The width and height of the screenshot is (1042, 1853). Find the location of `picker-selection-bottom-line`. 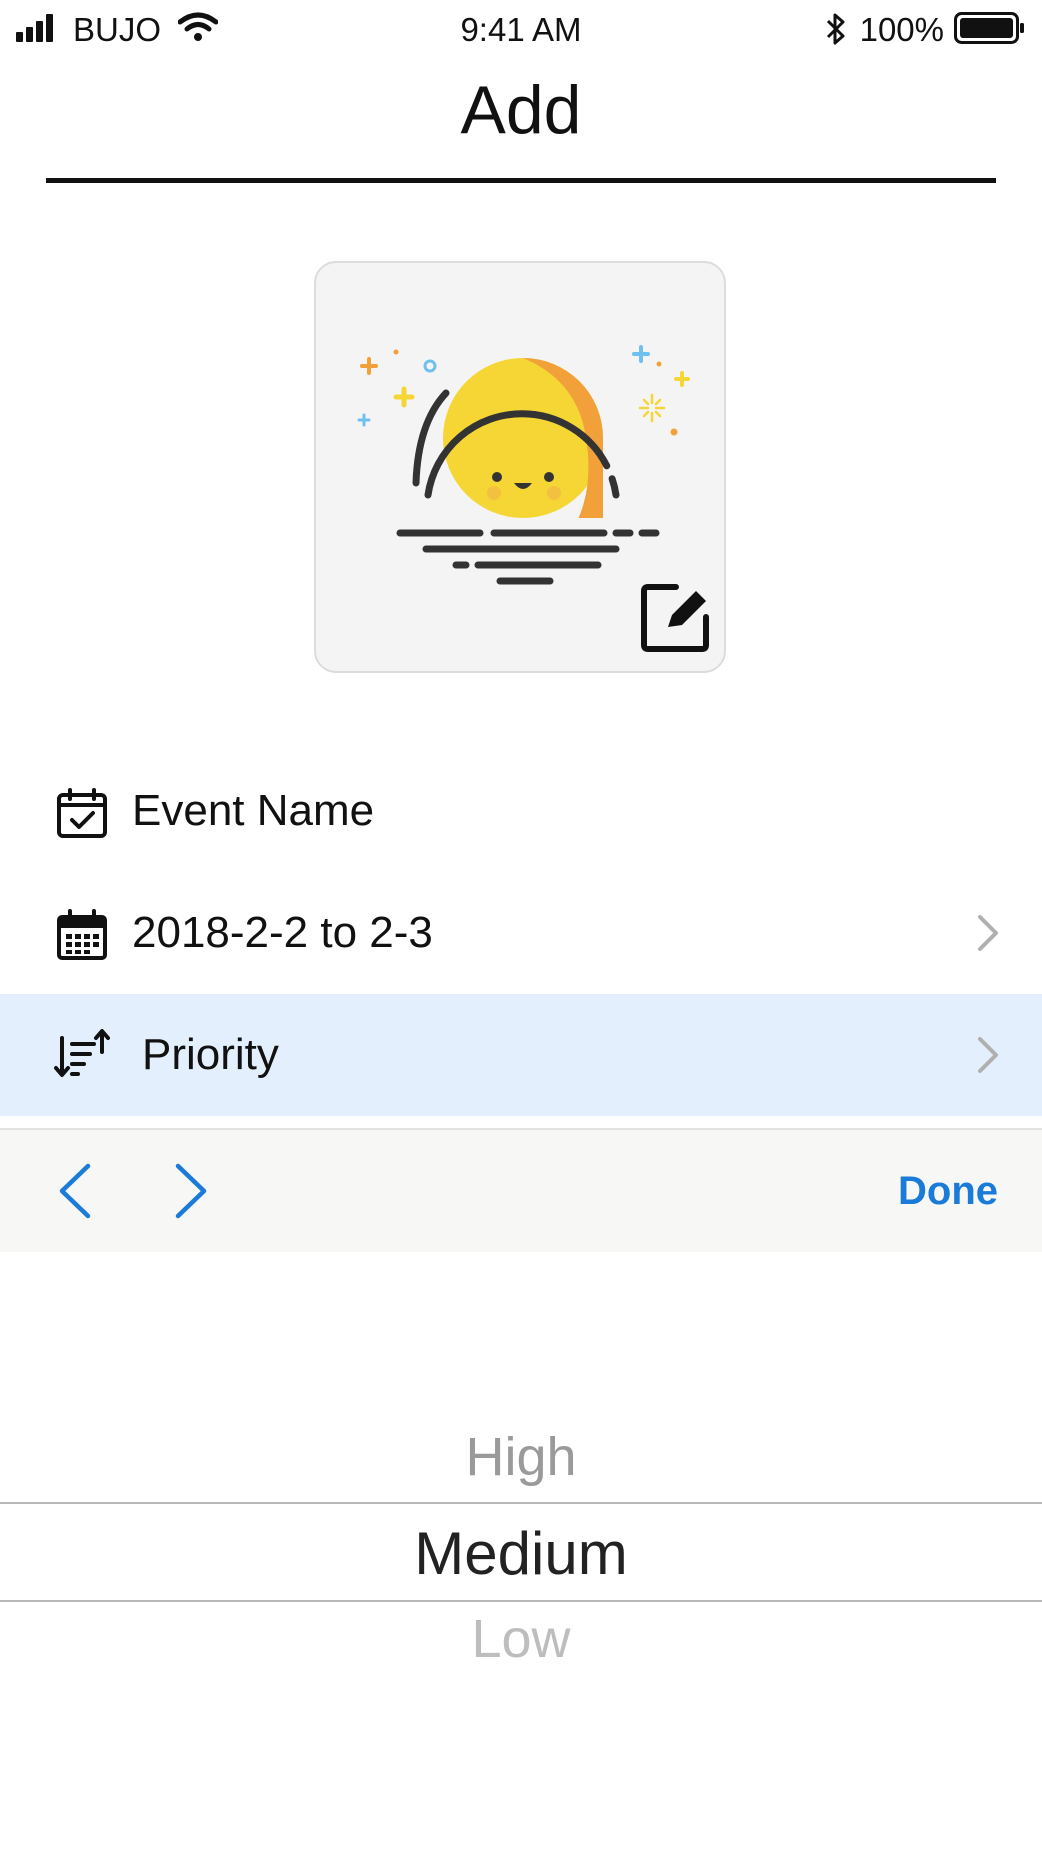

picker-selection-bottom-line is located at coordinates (521, 1601).